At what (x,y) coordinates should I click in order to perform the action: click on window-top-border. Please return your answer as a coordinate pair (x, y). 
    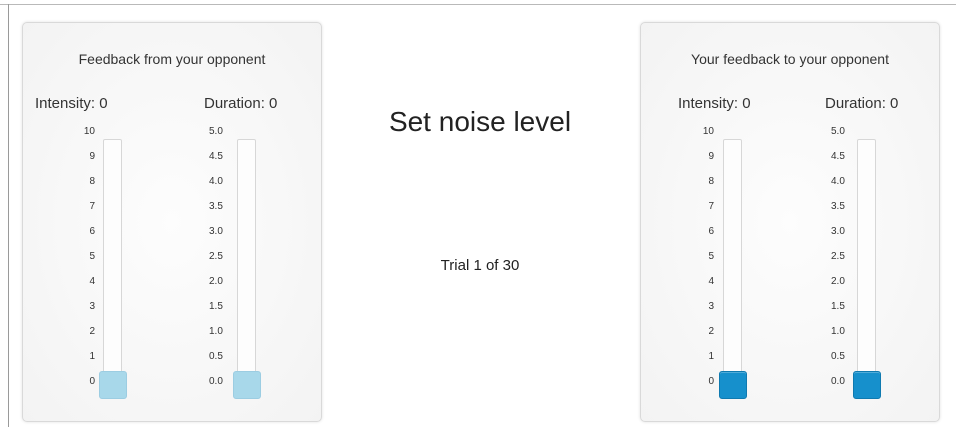
    Looking at the image, I should click on (478, 4).